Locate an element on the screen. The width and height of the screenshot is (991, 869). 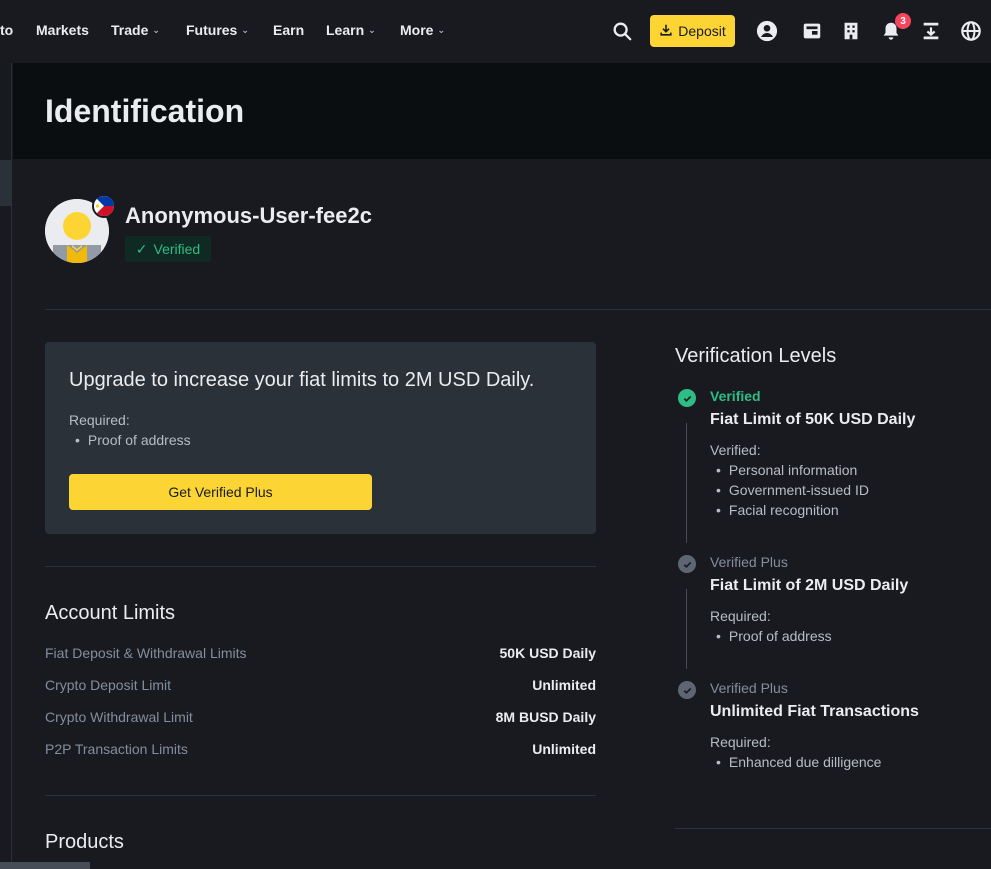
sidebar-active-item is located at coordinates (6, 183).